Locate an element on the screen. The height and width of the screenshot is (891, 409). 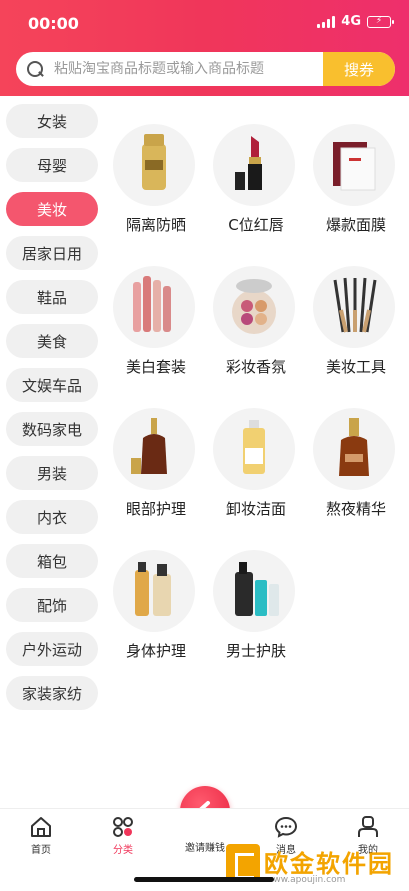
sidebar-item-bags: 箱包 is located at coordinates (52, 561).